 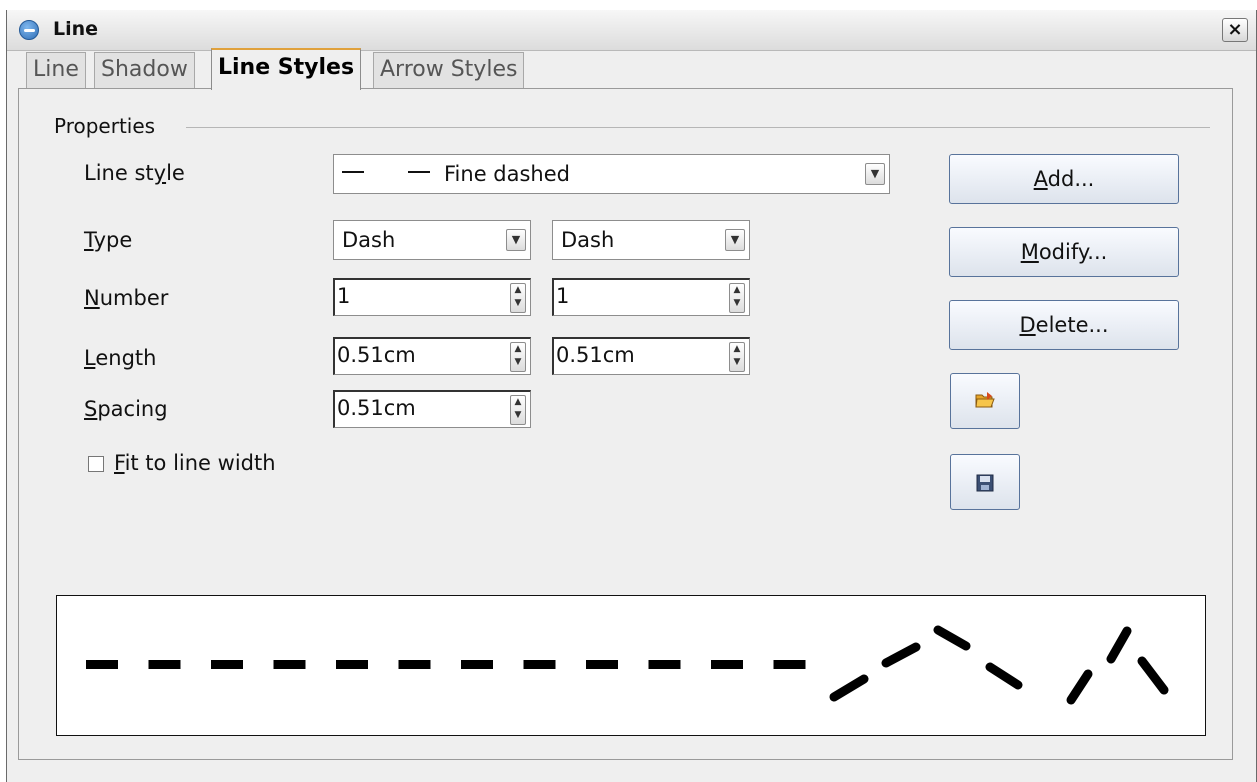 What do you see at coordinates (651, 356) in the screenshot?
I see `length-field-2: 0.51cm ▲ ▼` at bounding box center [651, 356].